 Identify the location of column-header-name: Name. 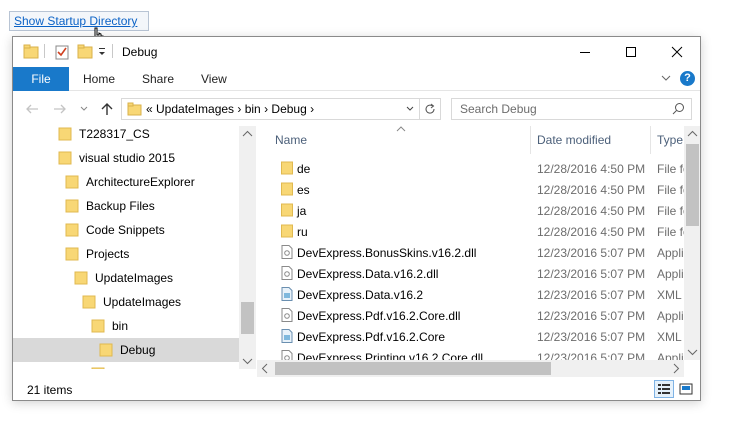
(291, 140).